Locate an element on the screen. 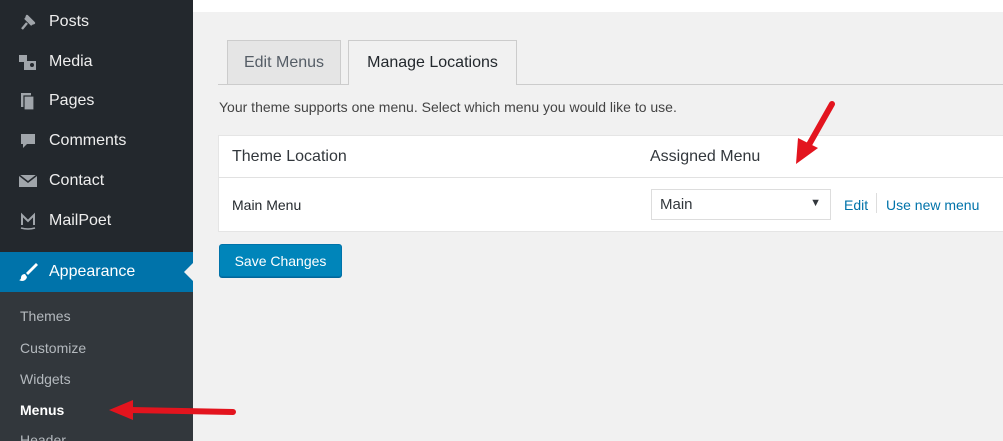 This screenshot has width=1003, height=441. location-name: Main Menu is located at coordinates (267, 205).